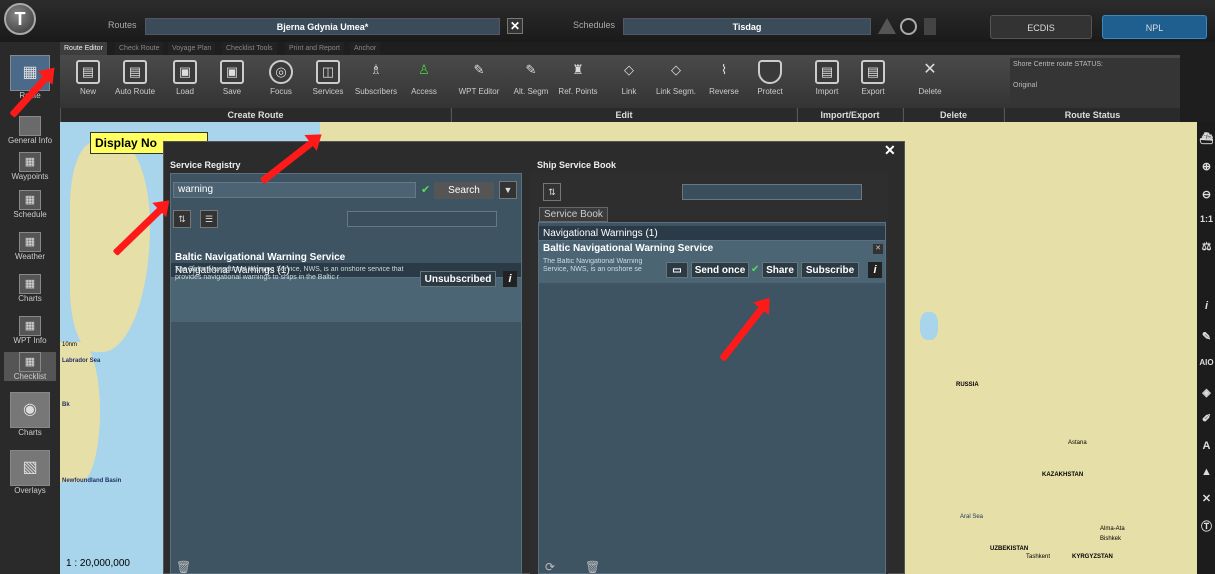 The width and height of the screenshot is (1215, 574). What do you see at coordinates (30, 410) in the screenshot?
I see `charts-disc-icon: ◉` at bounding box center [30, 410].